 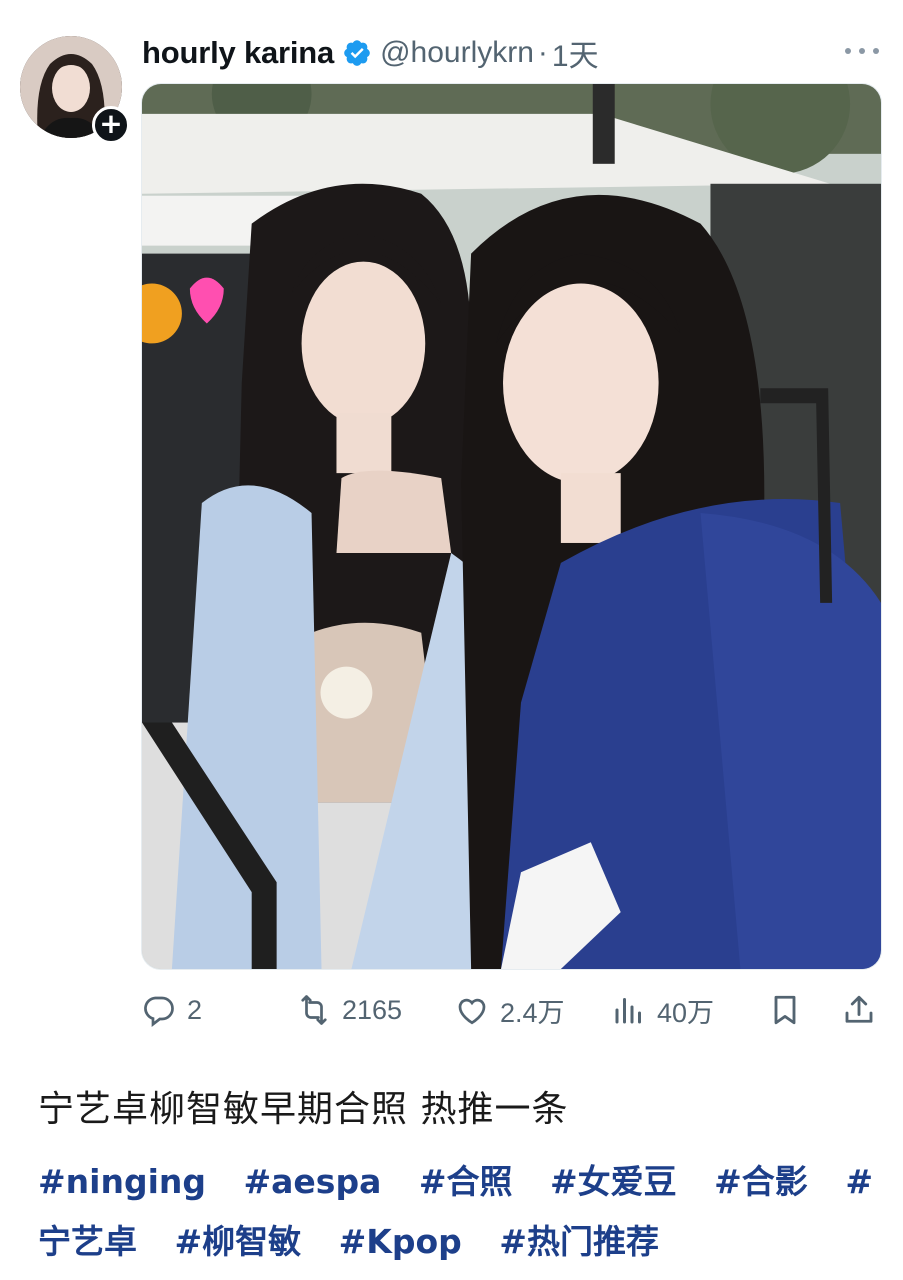 I want to click on more-dots-icon, so click(x=862, y=51).